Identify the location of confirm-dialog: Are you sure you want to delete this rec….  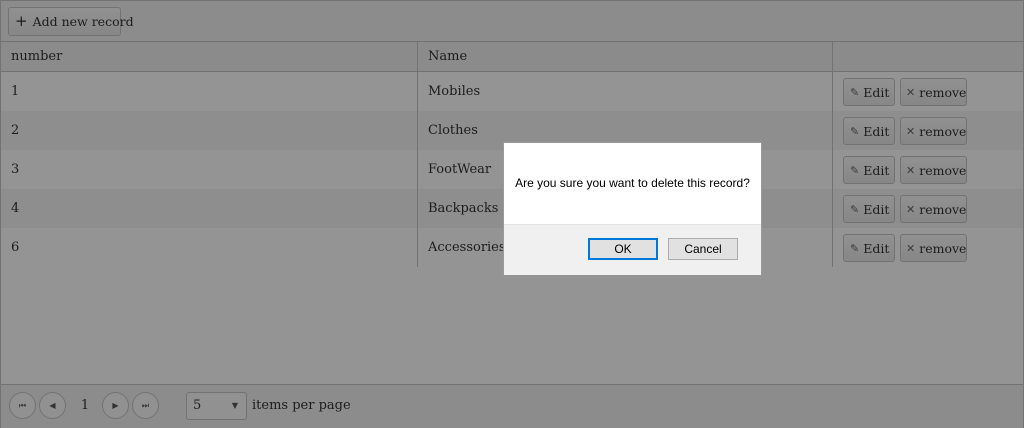
(632, 208).